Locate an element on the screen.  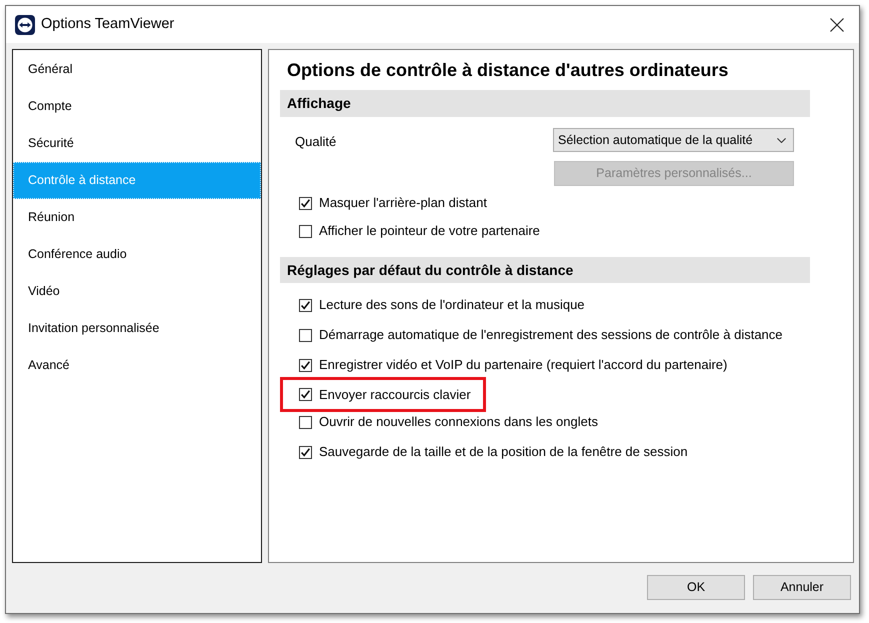
checkbox-label: Envoyer raccourcis clavier is located at coordinates (395, 395).